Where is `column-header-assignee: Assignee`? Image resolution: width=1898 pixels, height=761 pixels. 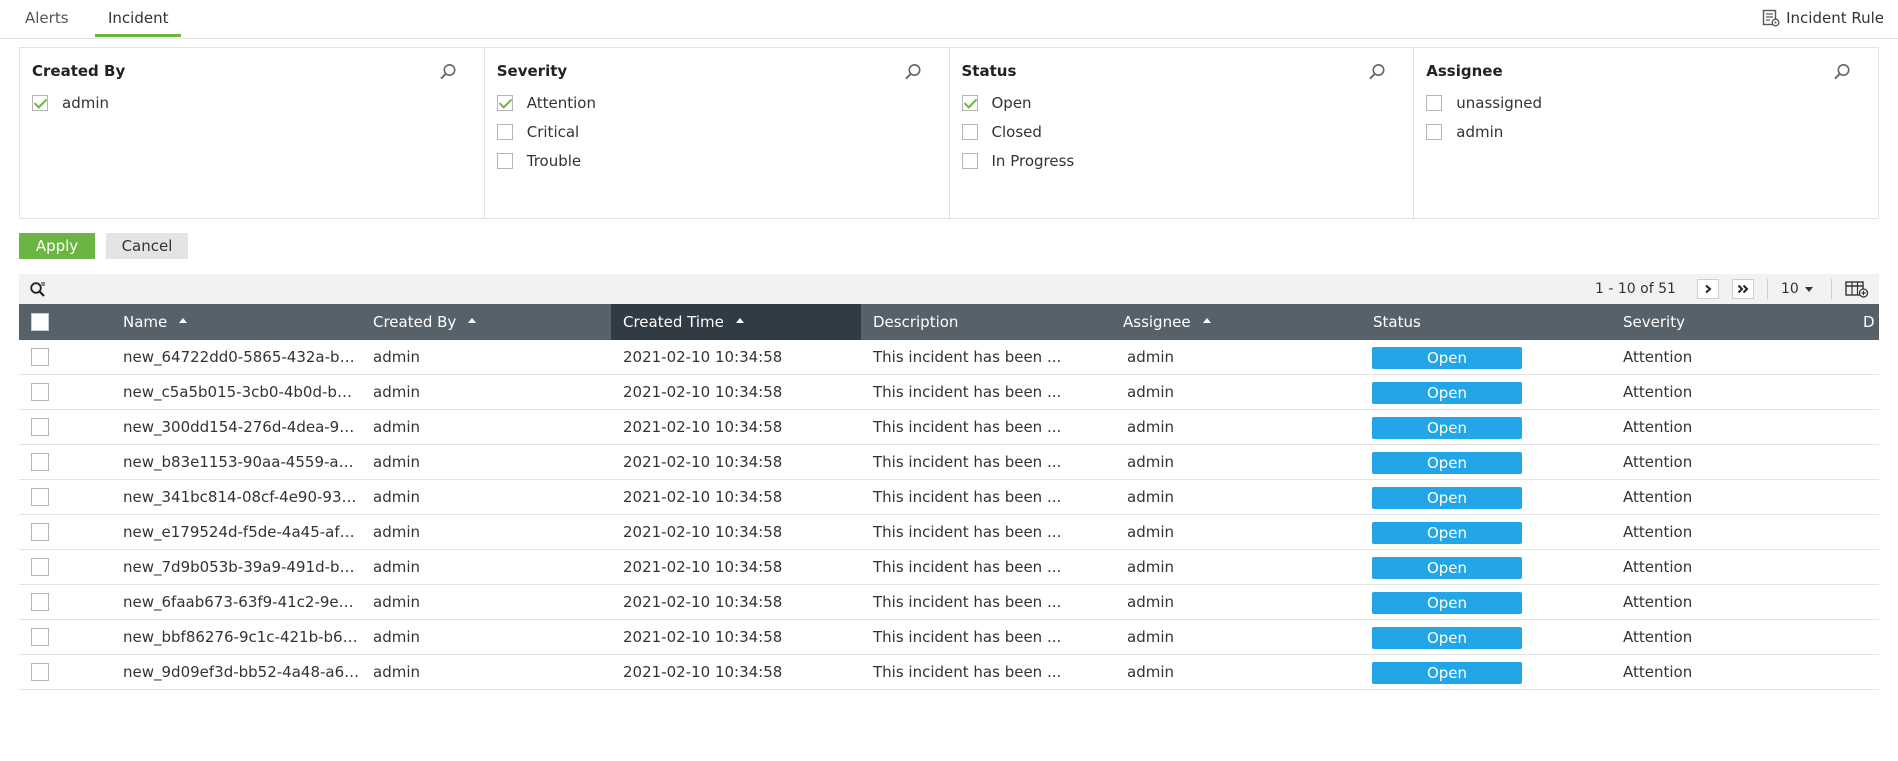
column-header-assignee: Assignee is located at coordinates (1236, 322).